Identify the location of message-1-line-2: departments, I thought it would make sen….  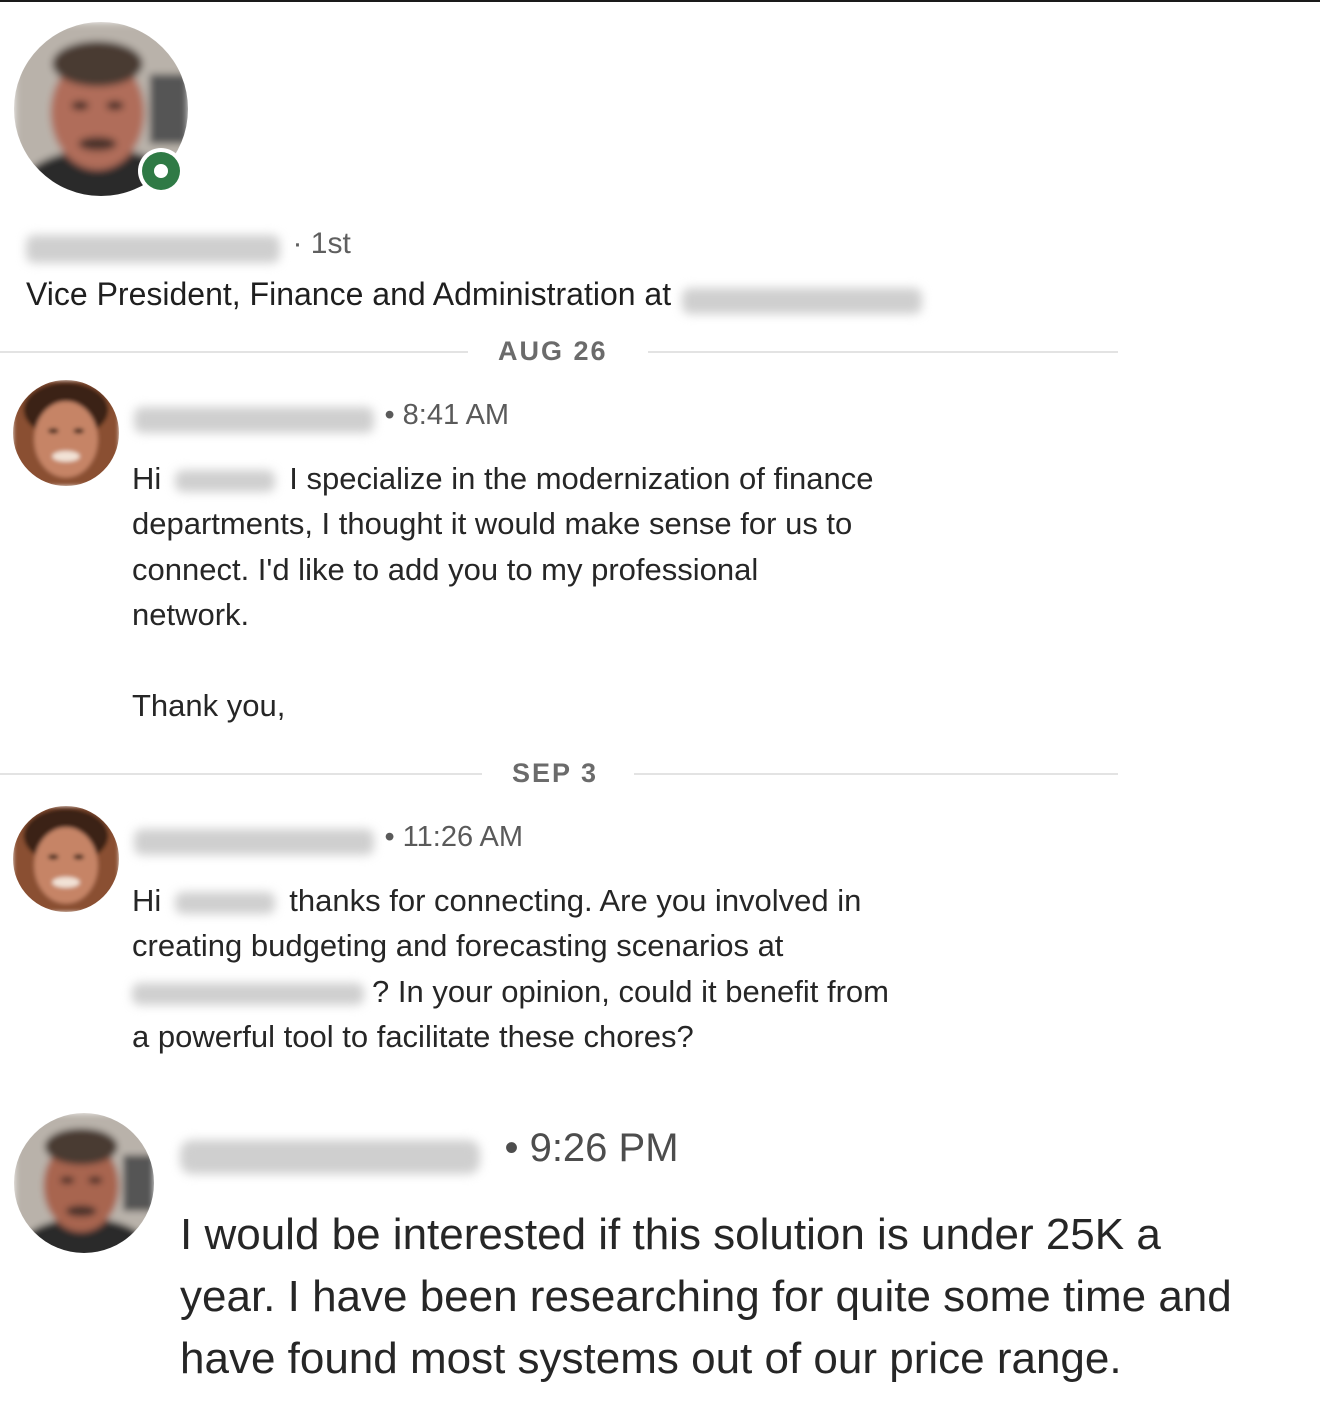
(492, 523).